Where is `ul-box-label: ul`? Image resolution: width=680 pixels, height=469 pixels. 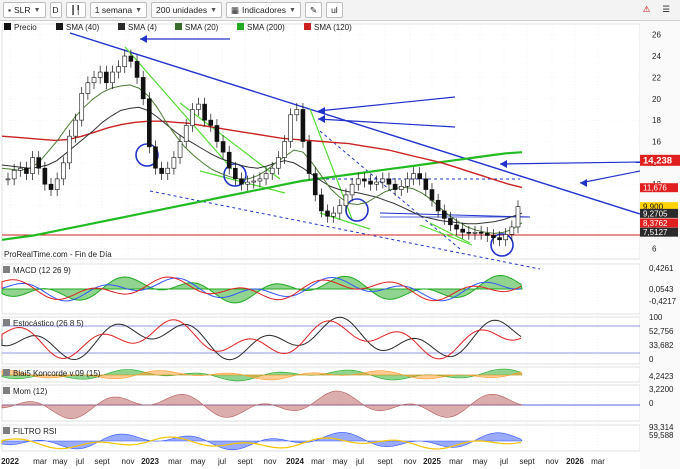 ul-box-label: ul is located at coordinates (334, 10).